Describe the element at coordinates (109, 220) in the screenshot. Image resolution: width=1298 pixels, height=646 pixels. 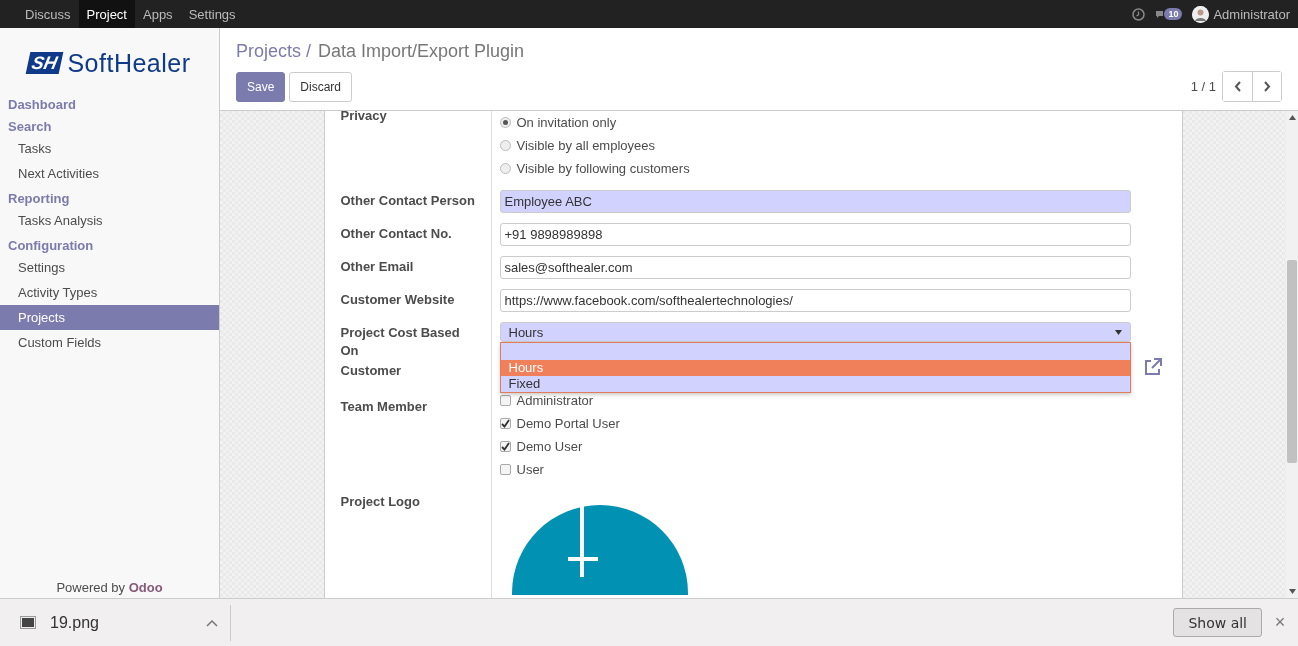
I see `sidebar-item: Tasks Analysis` at that location.